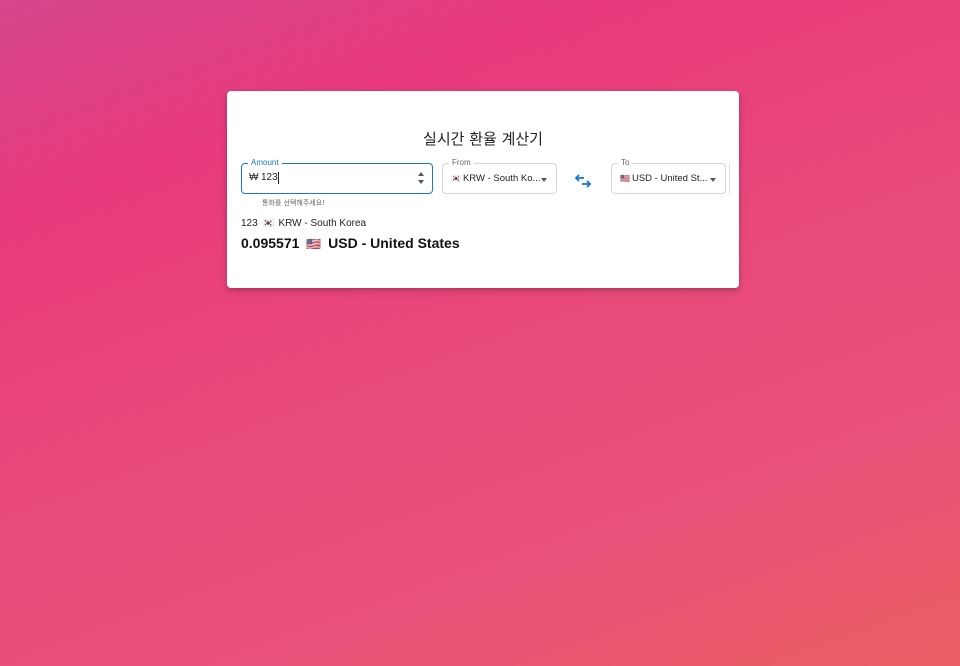  Describe the element at coordinates (293, 203) in the screenshot. I see `amount-helper-text: 통화를 선택해주세요!` at that location.